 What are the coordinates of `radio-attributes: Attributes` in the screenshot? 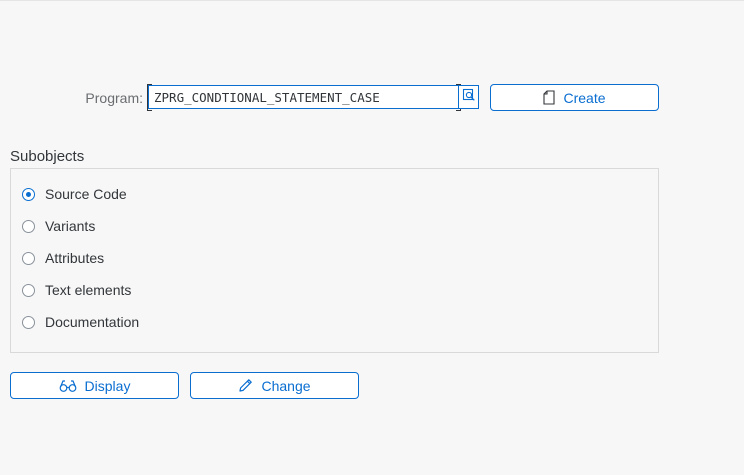 It's located at (63, 258).